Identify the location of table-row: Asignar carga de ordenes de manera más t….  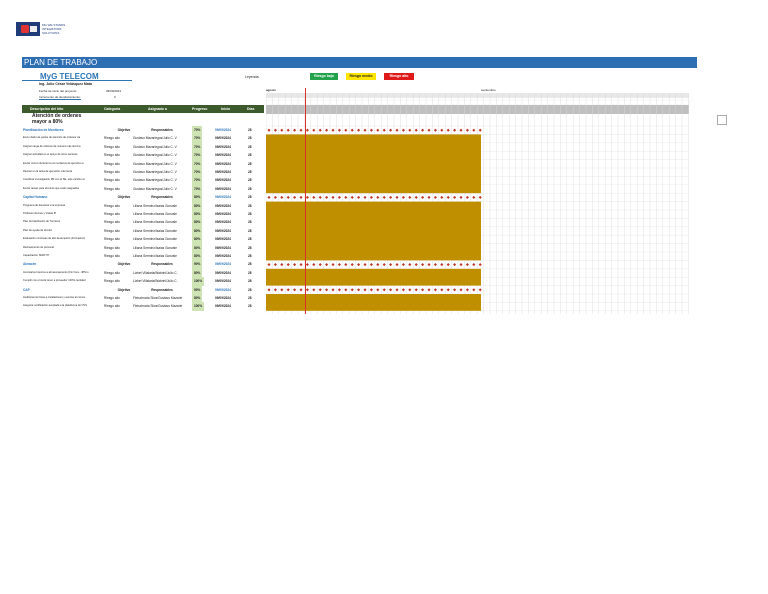
(143, 147).